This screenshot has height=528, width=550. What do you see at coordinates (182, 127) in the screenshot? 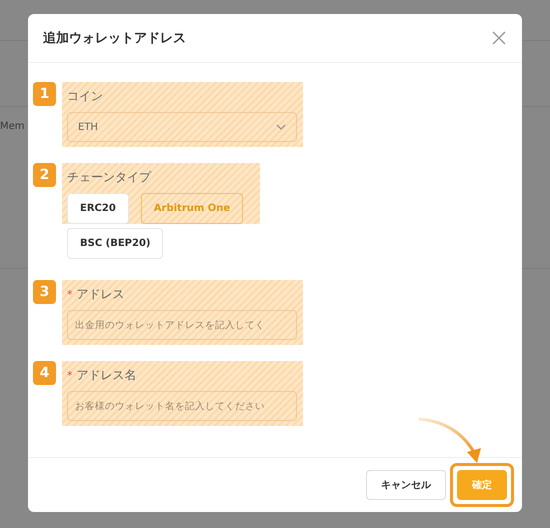
I see `coin-select: ETH` at bounding box center [182, 127].